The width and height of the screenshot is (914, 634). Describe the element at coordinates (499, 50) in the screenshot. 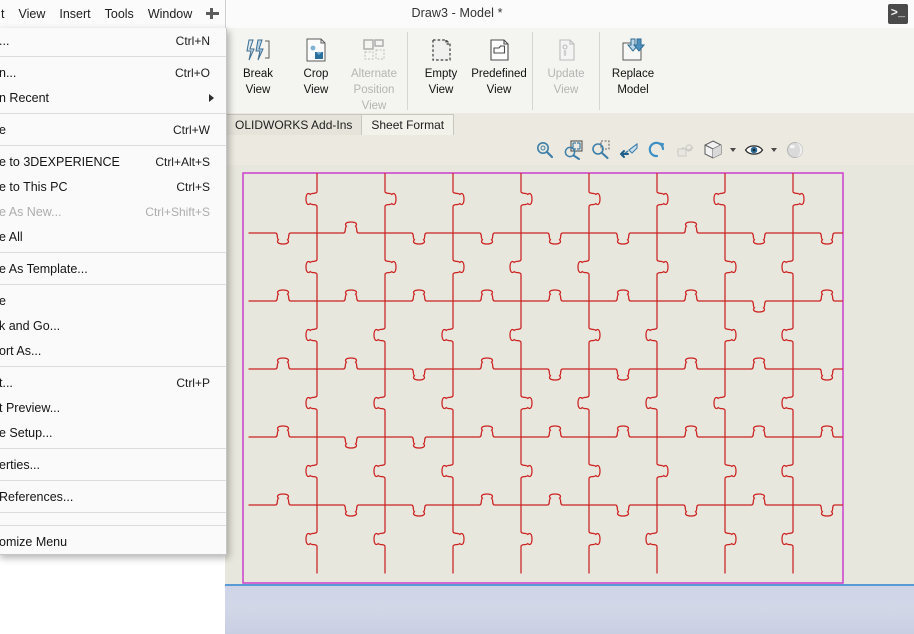

I see `predefined-view-icon` at that location.